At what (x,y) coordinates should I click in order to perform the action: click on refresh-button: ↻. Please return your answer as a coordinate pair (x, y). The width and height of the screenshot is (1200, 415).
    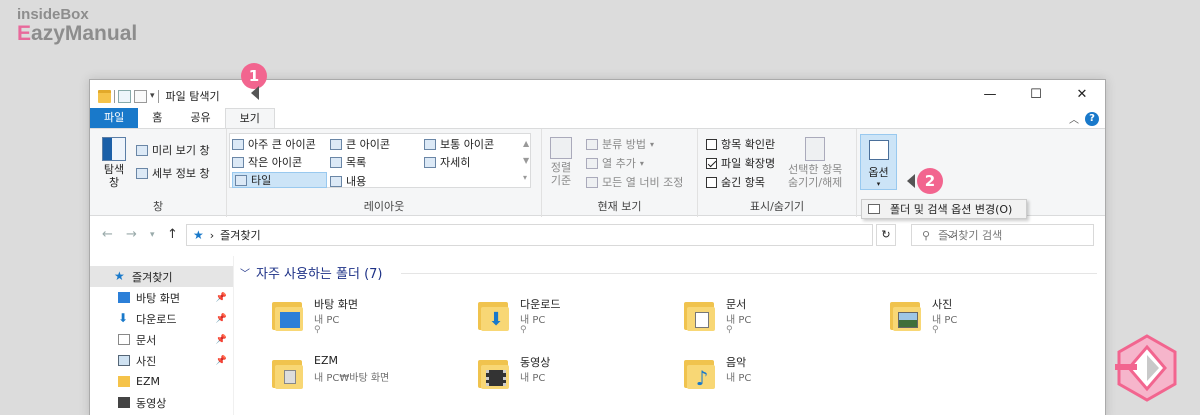
    Looking at the image, I should click on (886, 235).